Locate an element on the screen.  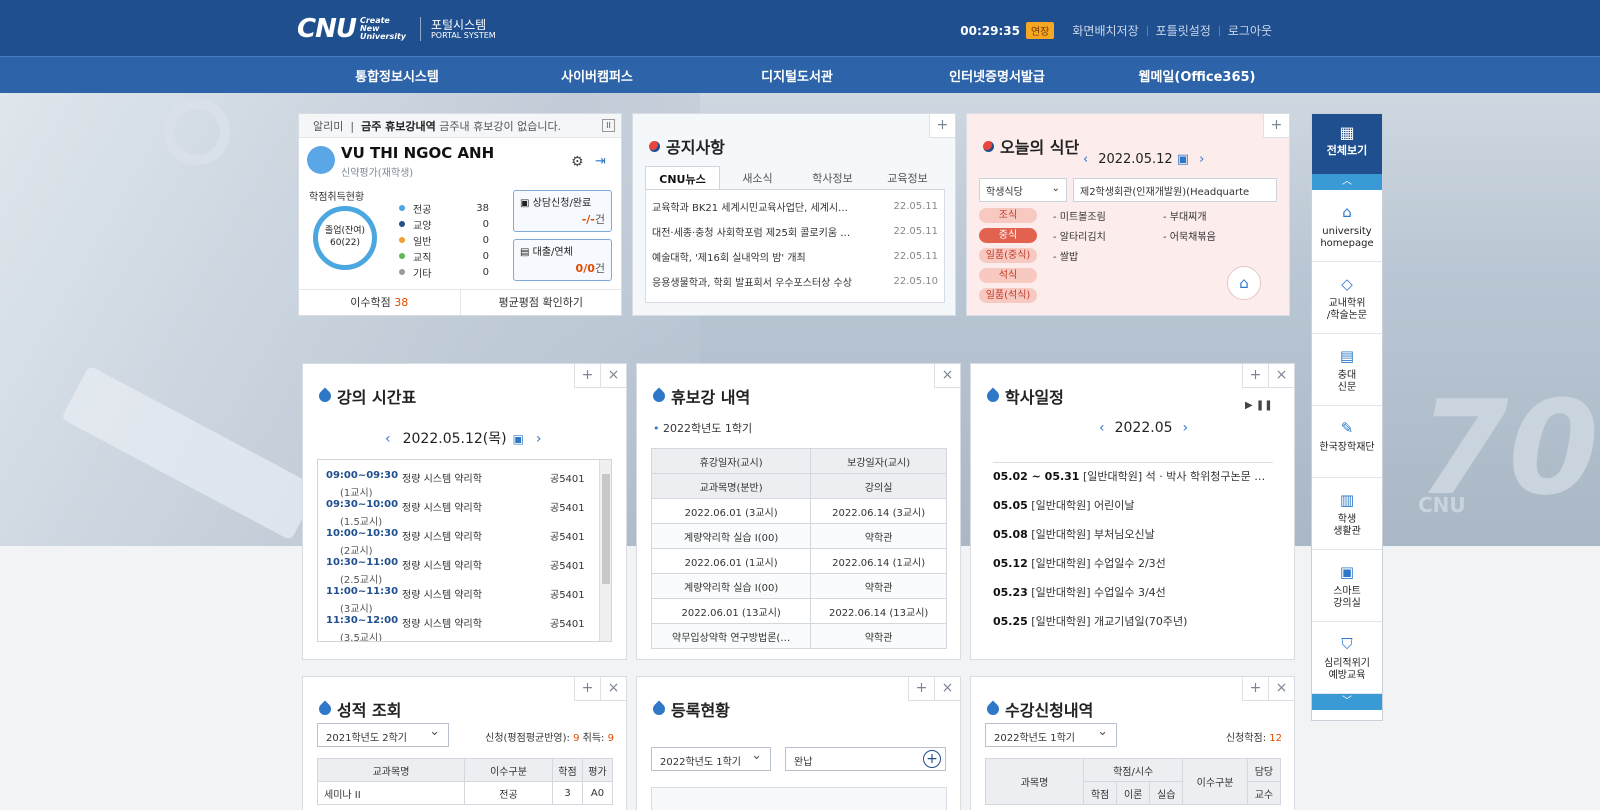
prev-month-icon: ‹ is located at coordinates (1102, 428).